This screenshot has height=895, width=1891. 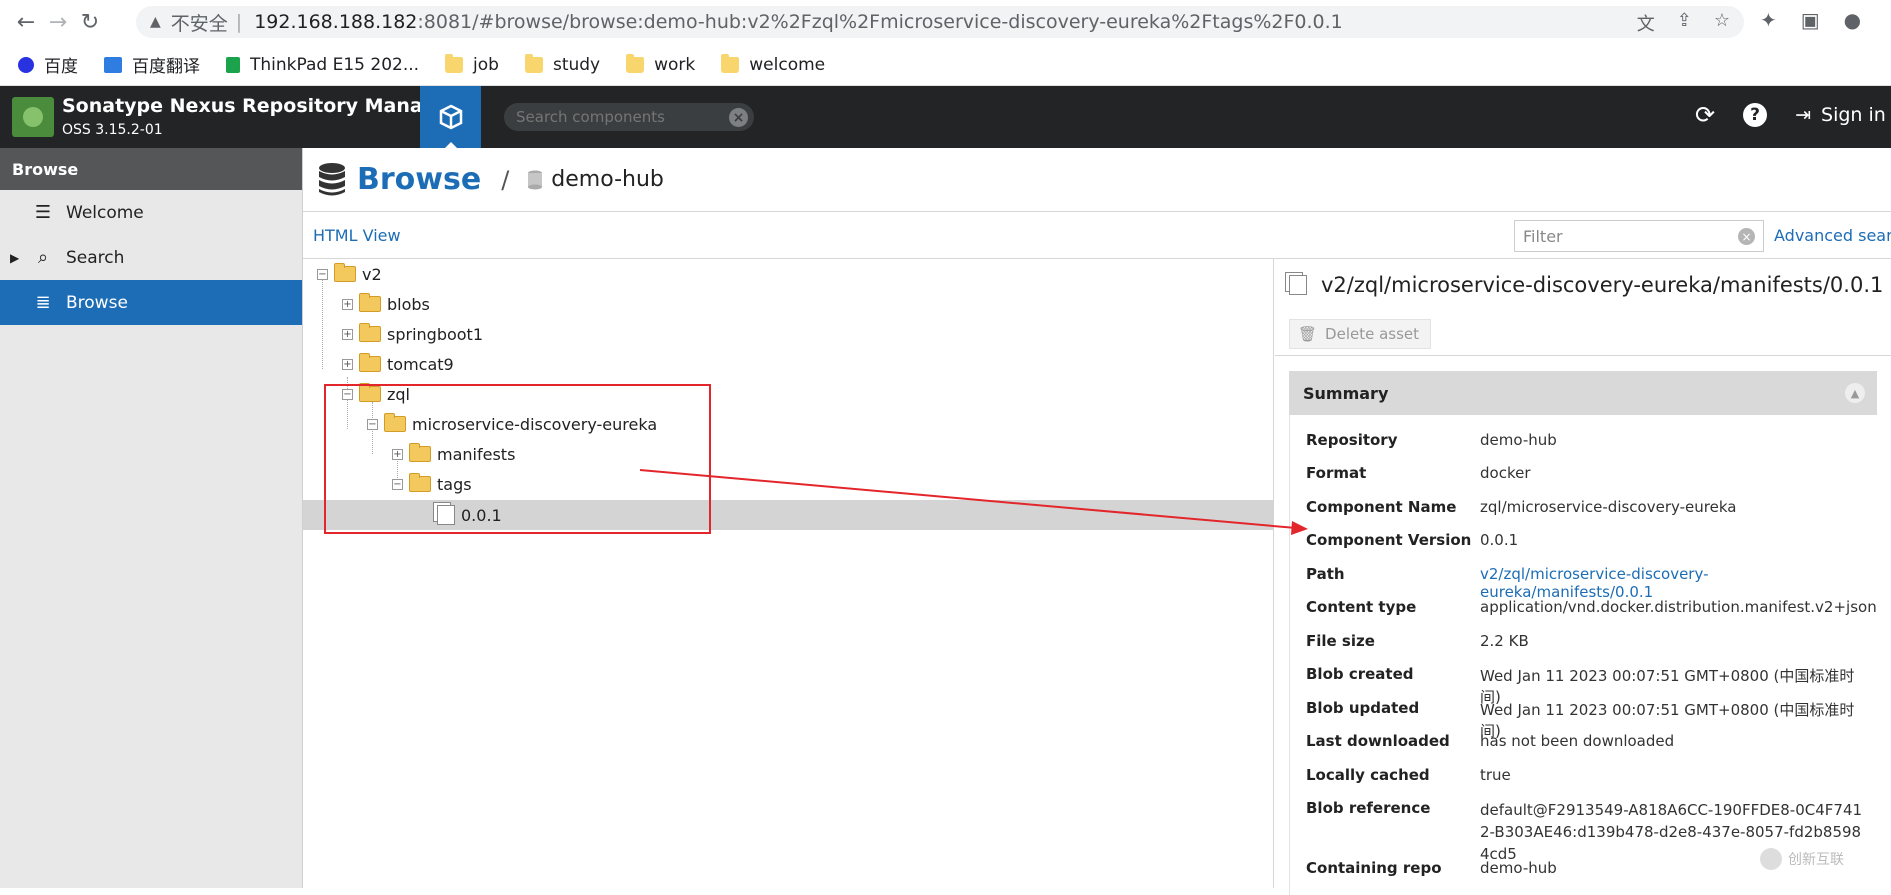 What do you see at coordinates (26, 22) in the screenshot?
I see `back-arrow-icon: ←` at bounding box center [26, 22].